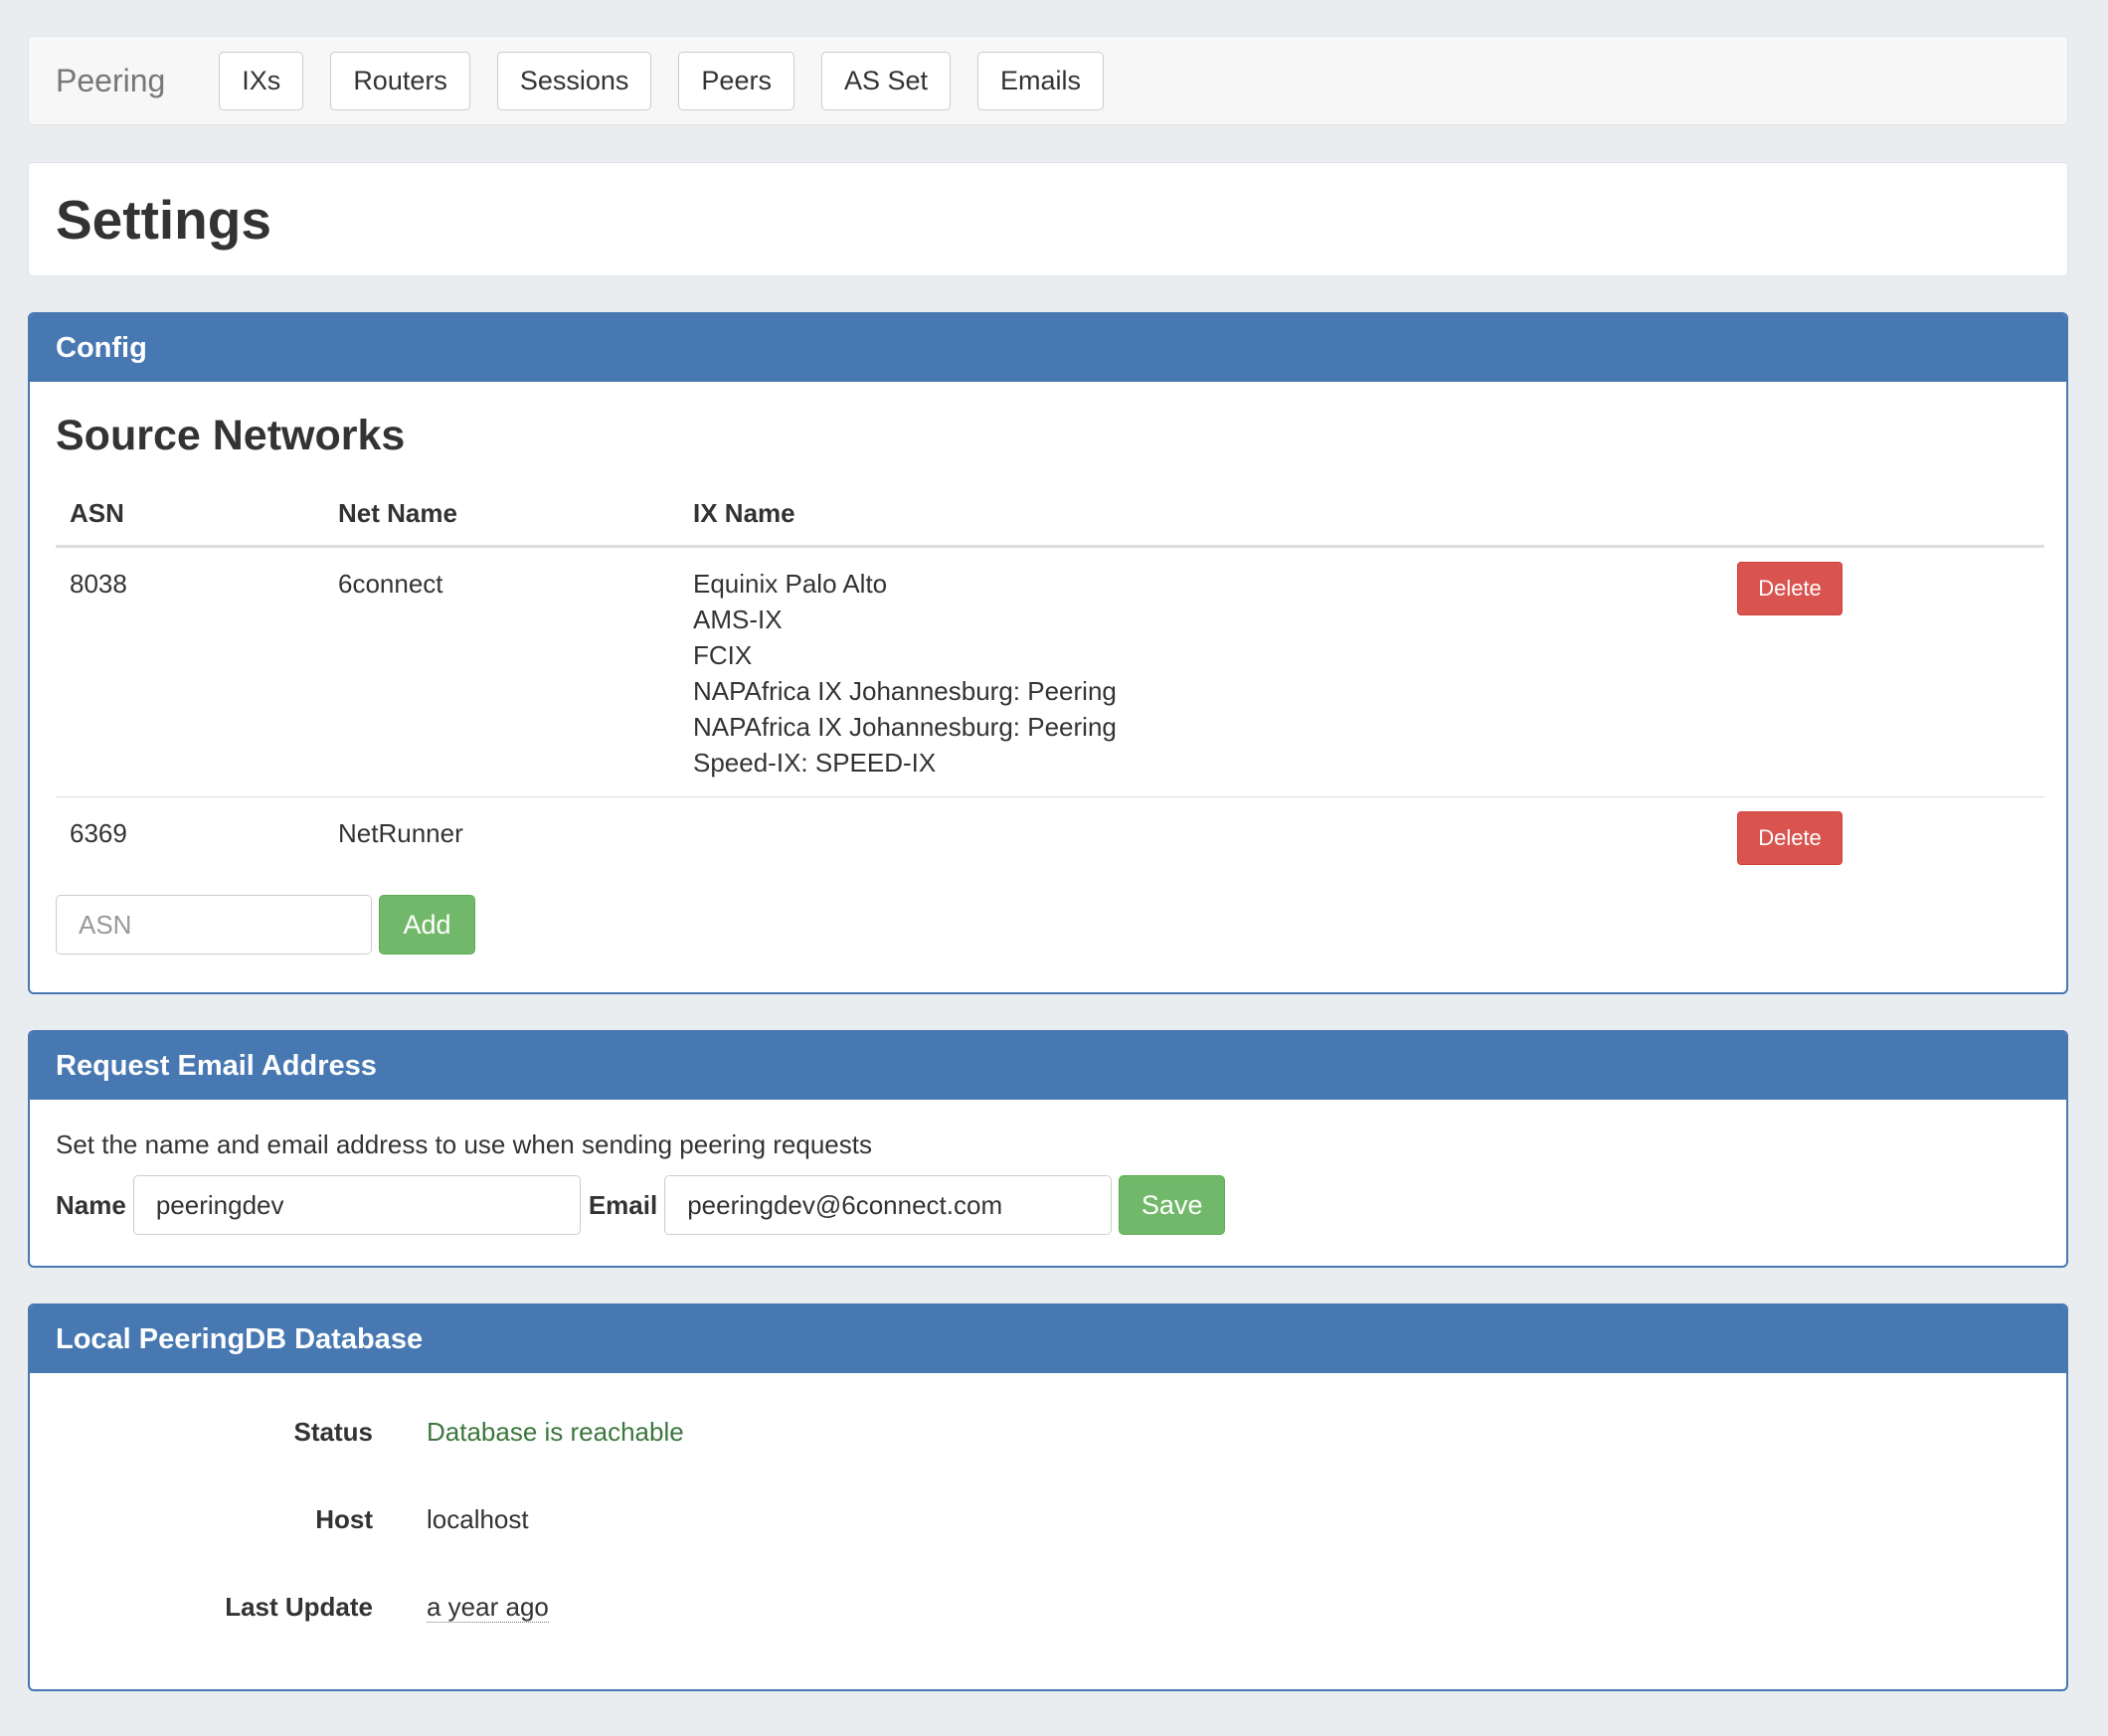 The height and width of the screenshot is (1736, 2108). What do you see at coordinates (1048, 1339) in the screenshot?
I see `peeringdb-database-panel-heading: Local PeeringDB Database` at bounding box center [1048, 1339].